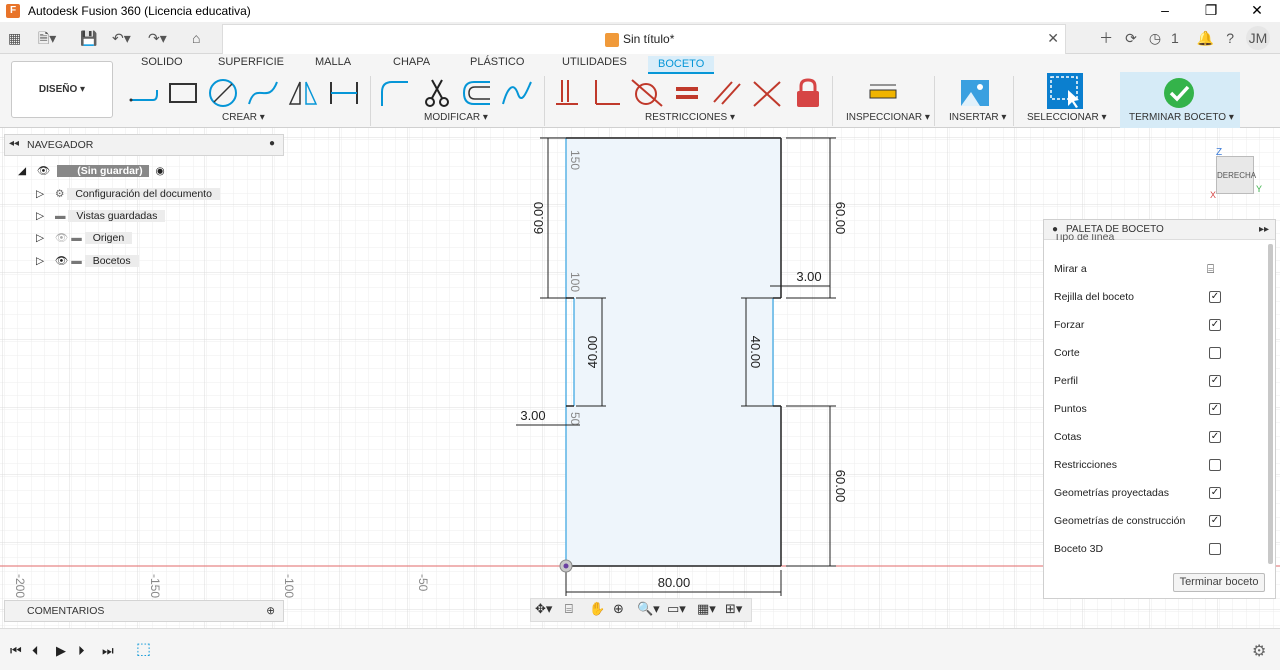 The height and width of the screenshot is (670, 1280). Describe the element at coordinates (81, 651) in the screenshot. I see `step-forward-icon: ⏵` at that location.